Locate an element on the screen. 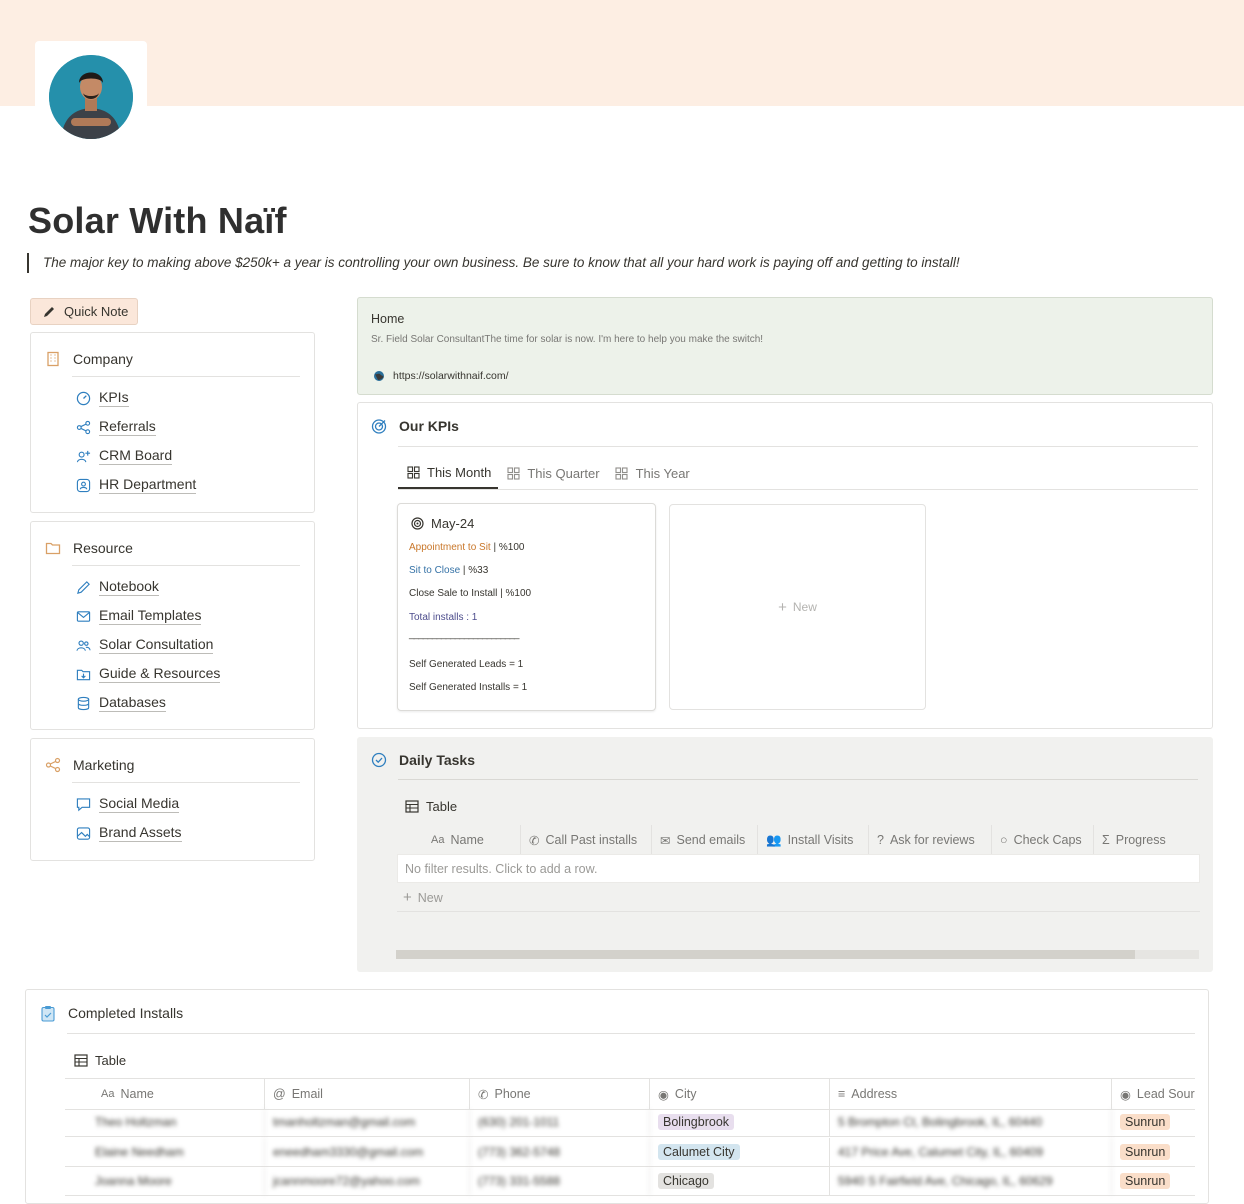 Image resolution: width=1244 pixels, height=1204 pixels. tasks-view-label: Table is located at coordinates (430, 806).